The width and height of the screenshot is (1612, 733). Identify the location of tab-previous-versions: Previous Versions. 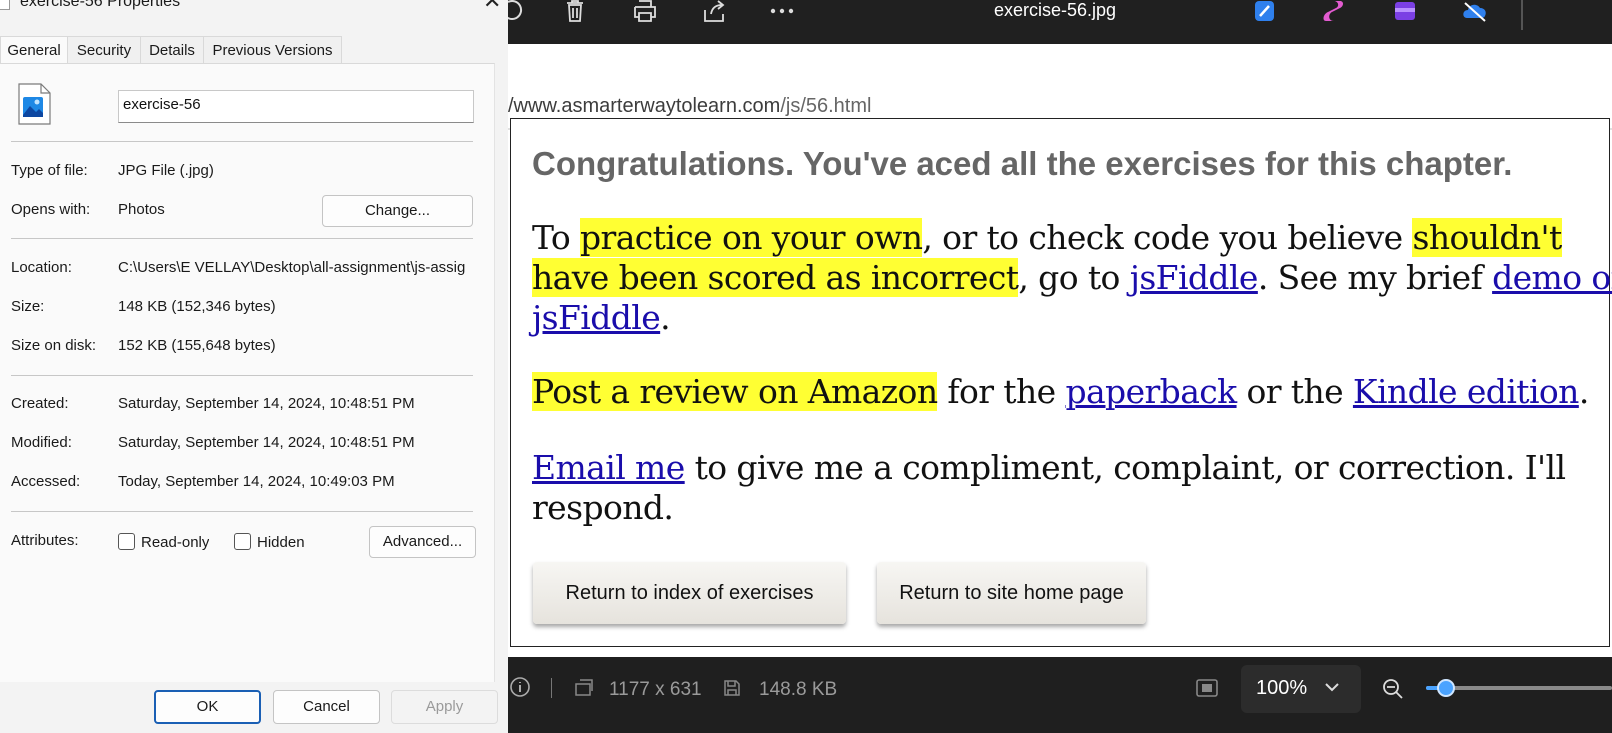
(272, 50).